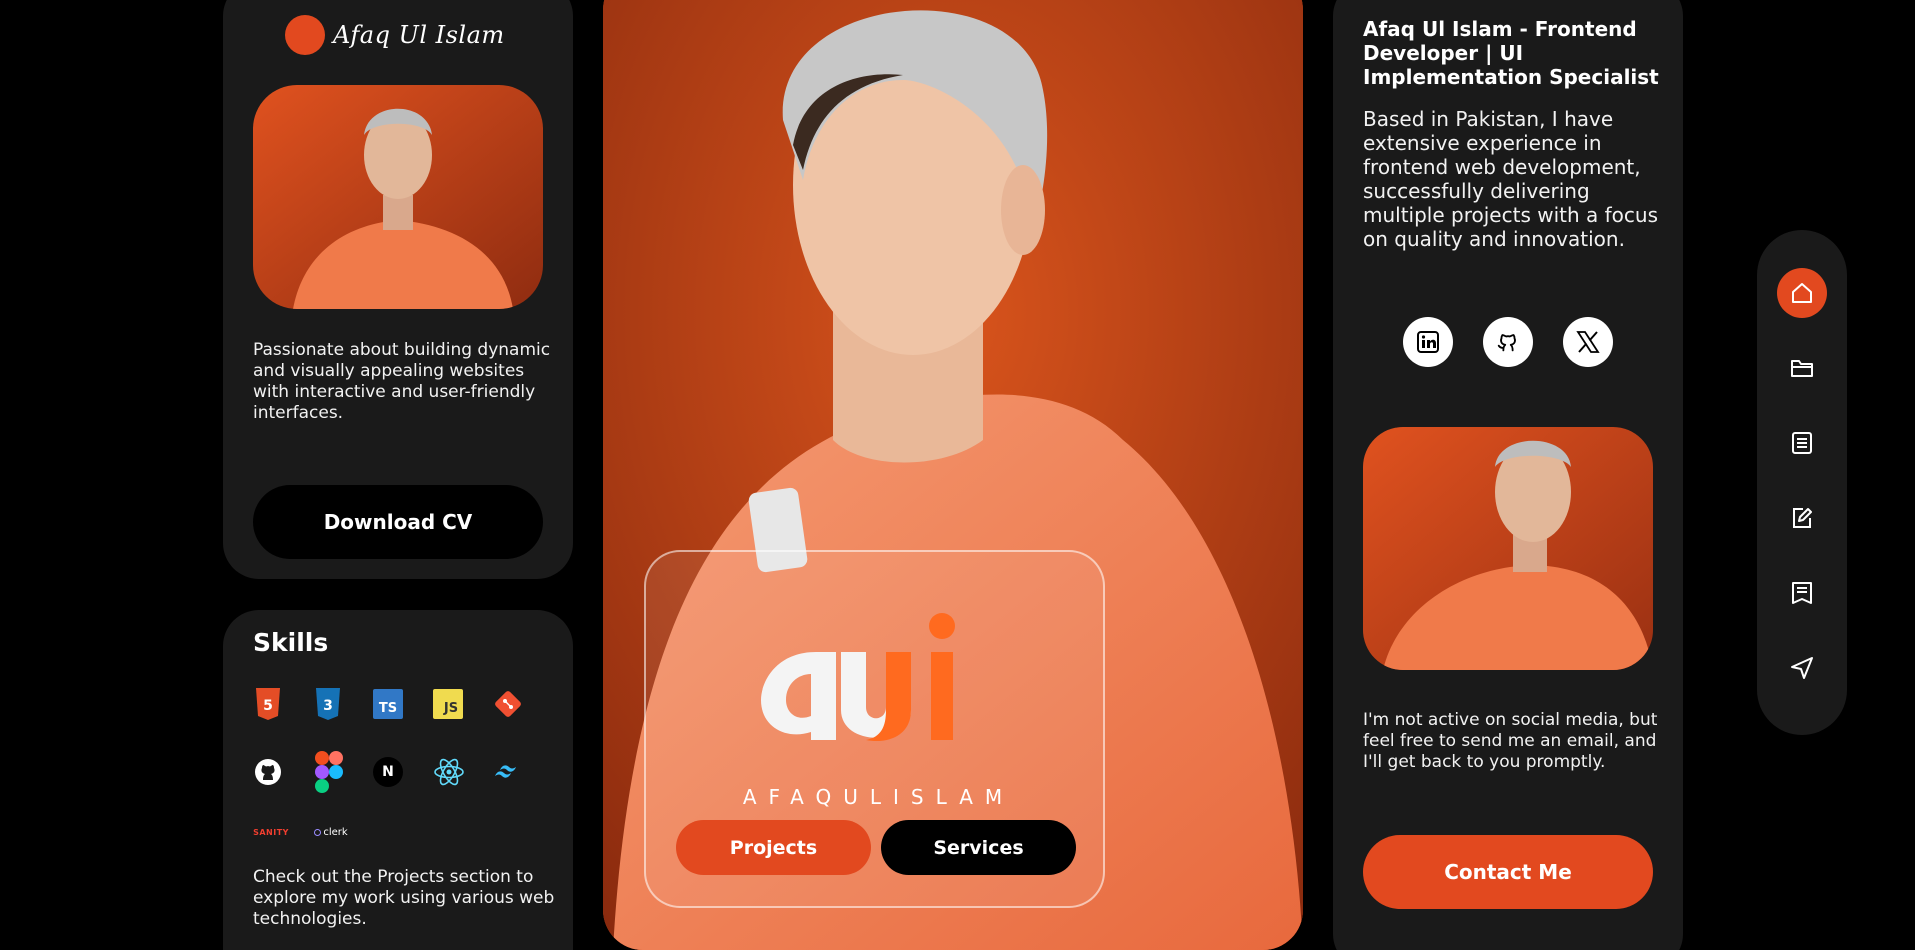 This screenshot has width=1915, height=950. Describe the element at coordinates (1802, 482) in the screenshot. I see `side-navigation` at that location.